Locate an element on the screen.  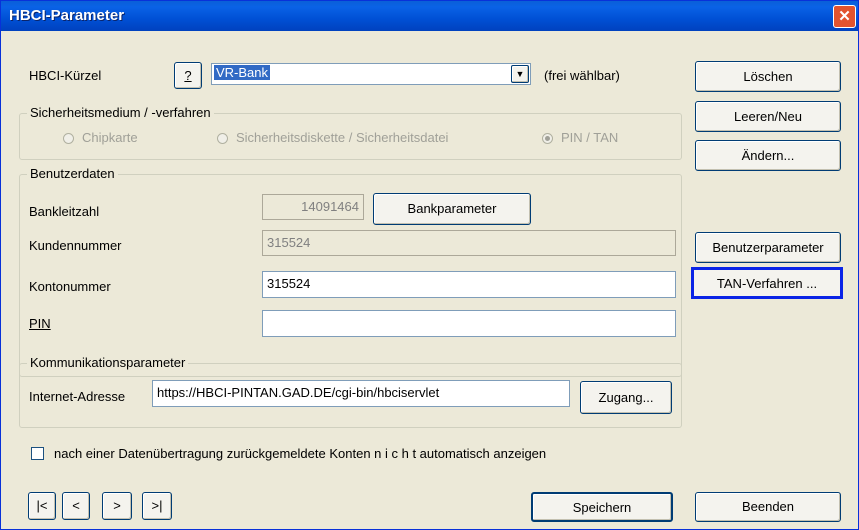
dropdown-arrow-icon: ▼ is located at coordinates (520, 74).